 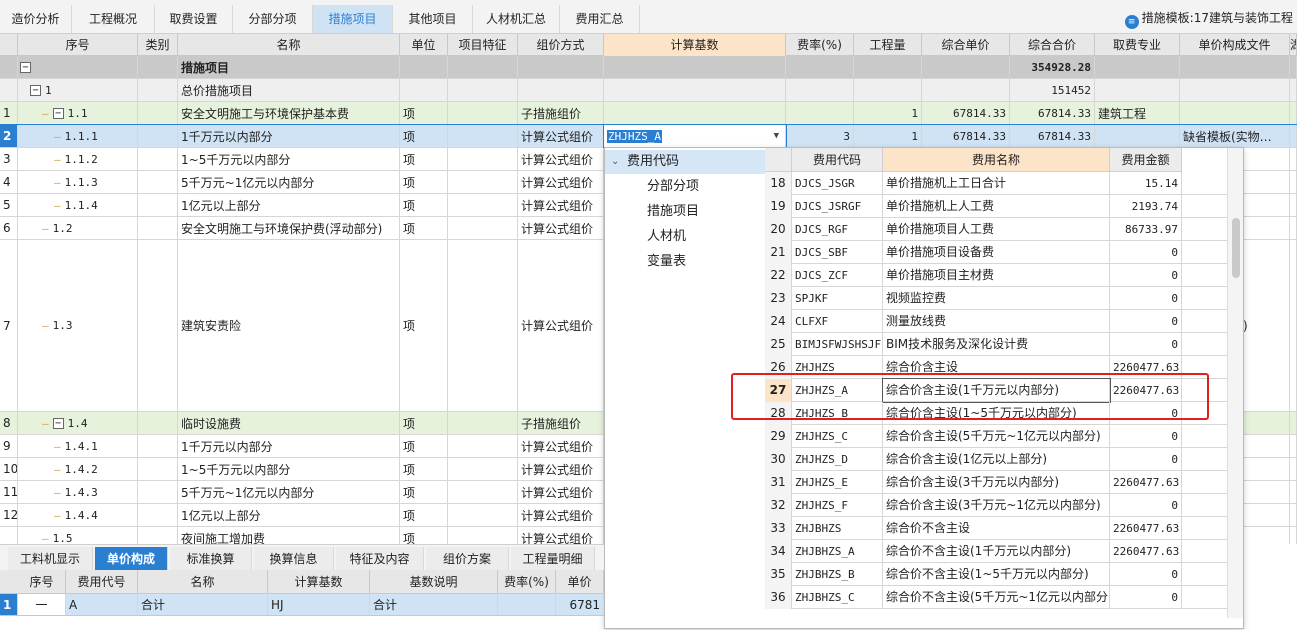 I want to click on dropdown-arrow-icon: ▼, so click(x=776, y=136).